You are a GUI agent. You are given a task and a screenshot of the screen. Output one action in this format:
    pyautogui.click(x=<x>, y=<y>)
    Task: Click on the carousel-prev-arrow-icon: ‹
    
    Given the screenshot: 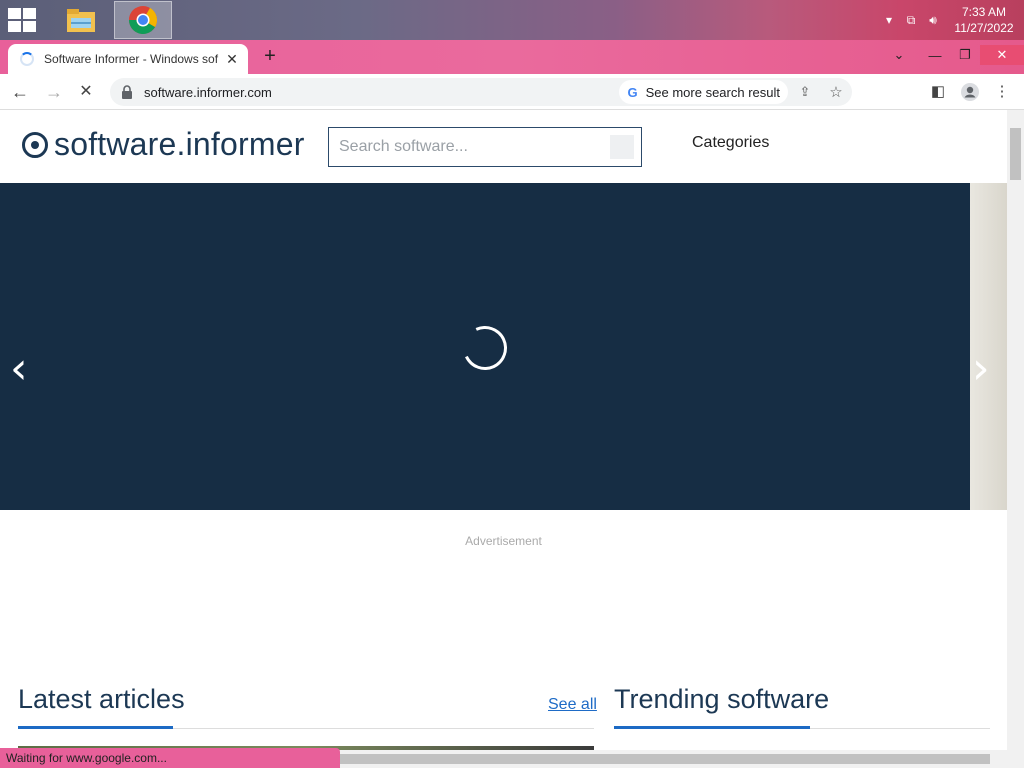 What is the action you would take?
    pyautogui.click(x=19, y=368)
    